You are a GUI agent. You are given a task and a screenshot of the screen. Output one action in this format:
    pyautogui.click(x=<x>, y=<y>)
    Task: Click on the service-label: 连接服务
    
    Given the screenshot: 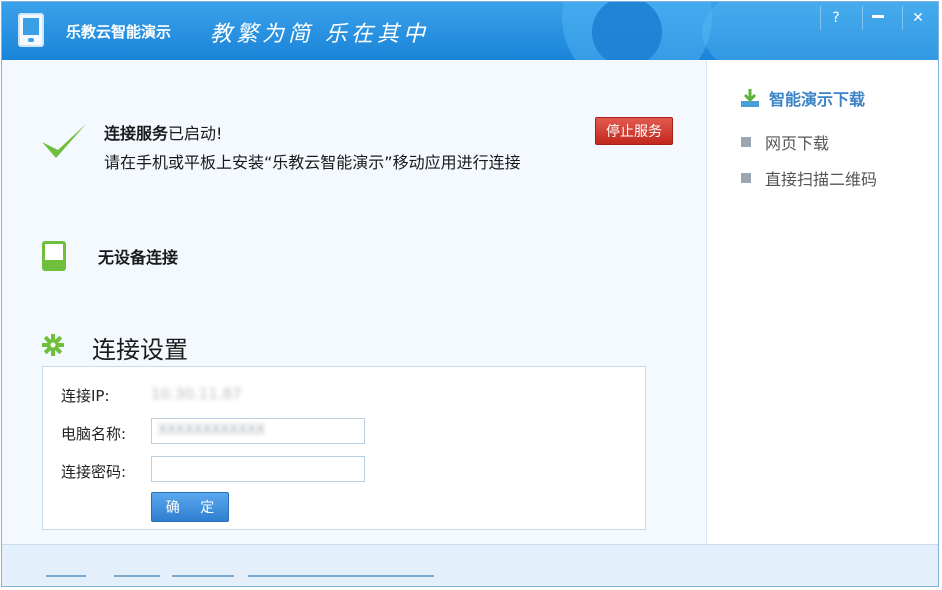 What is the action you would take?
    pyautogui.click(x=136, y=133)
    